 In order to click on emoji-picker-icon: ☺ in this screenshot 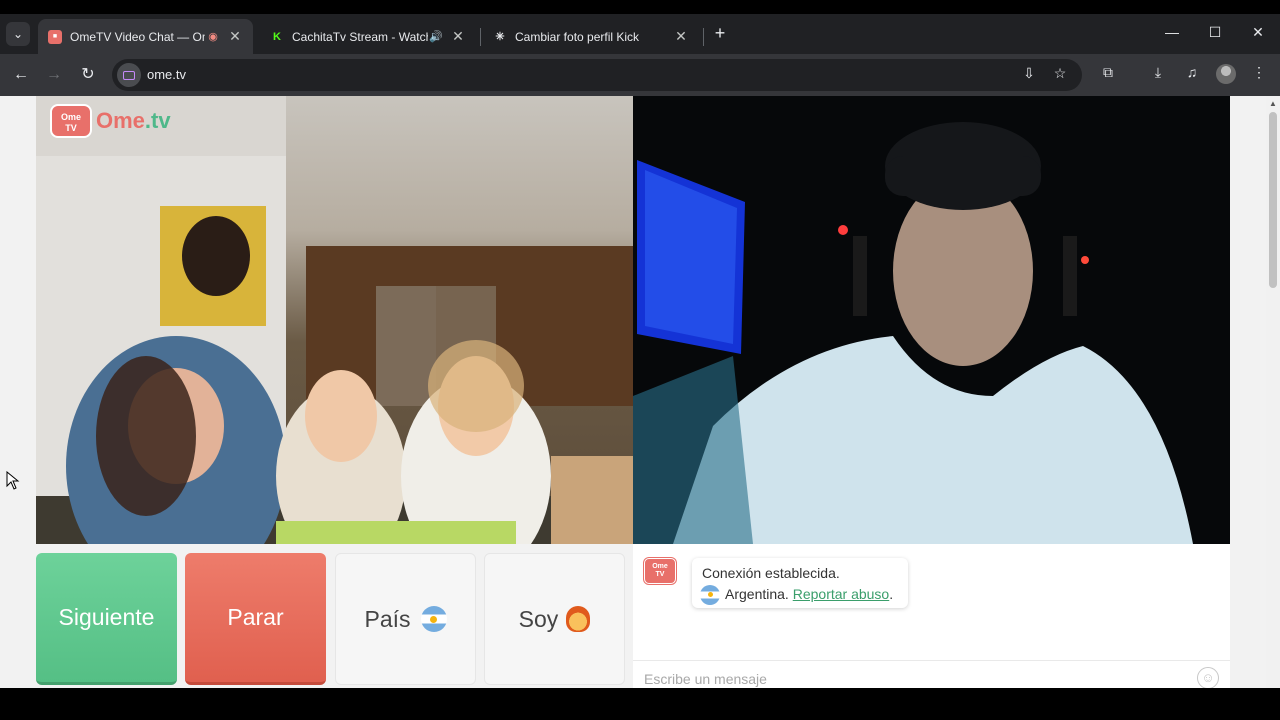, I will do `click(1208, 678)`.